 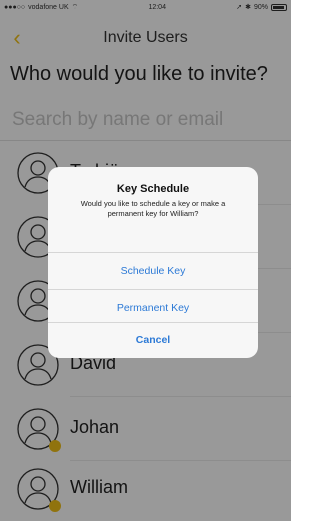 What do you see at coordinates (153, 271) in the screenshot?
I see `schedule-key-button: Schedule Key` at bounding box center [153, 271].